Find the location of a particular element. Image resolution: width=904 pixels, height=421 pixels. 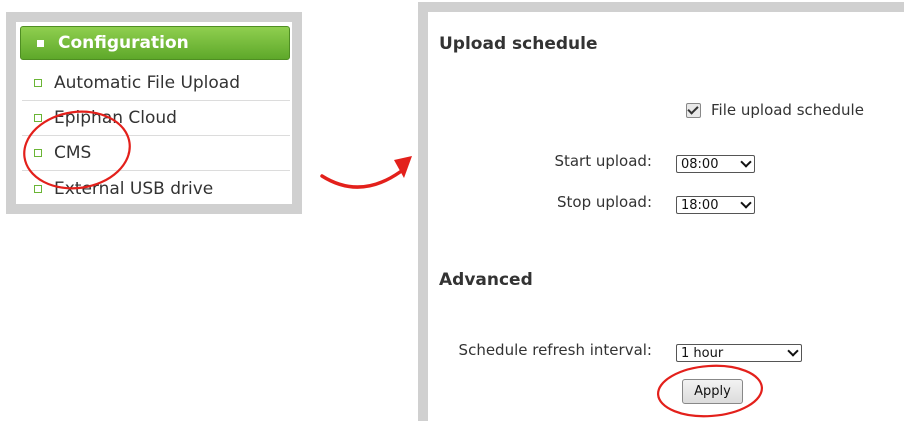

refresh-interval-value: 1 hour is located at coordinates (702, 353).